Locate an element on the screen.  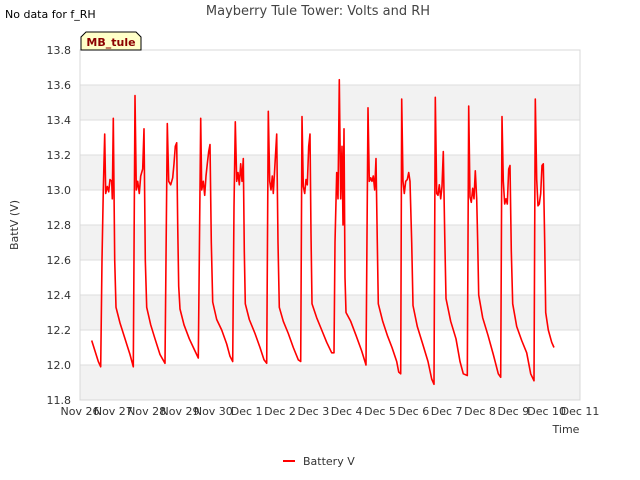
x-tick-label: Dec 11 is located at coordinates (580, 411).